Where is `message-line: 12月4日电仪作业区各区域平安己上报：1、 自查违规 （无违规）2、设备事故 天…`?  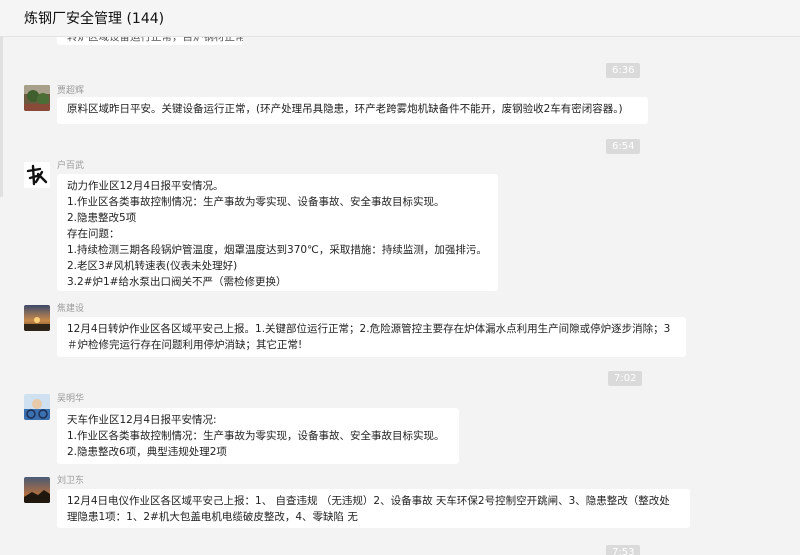
message-line: 12月4日电仪作业区各区域平安己上报：1、 自查违规 （无违规）2、设备事故 天… is located at coordinates (368, 501).